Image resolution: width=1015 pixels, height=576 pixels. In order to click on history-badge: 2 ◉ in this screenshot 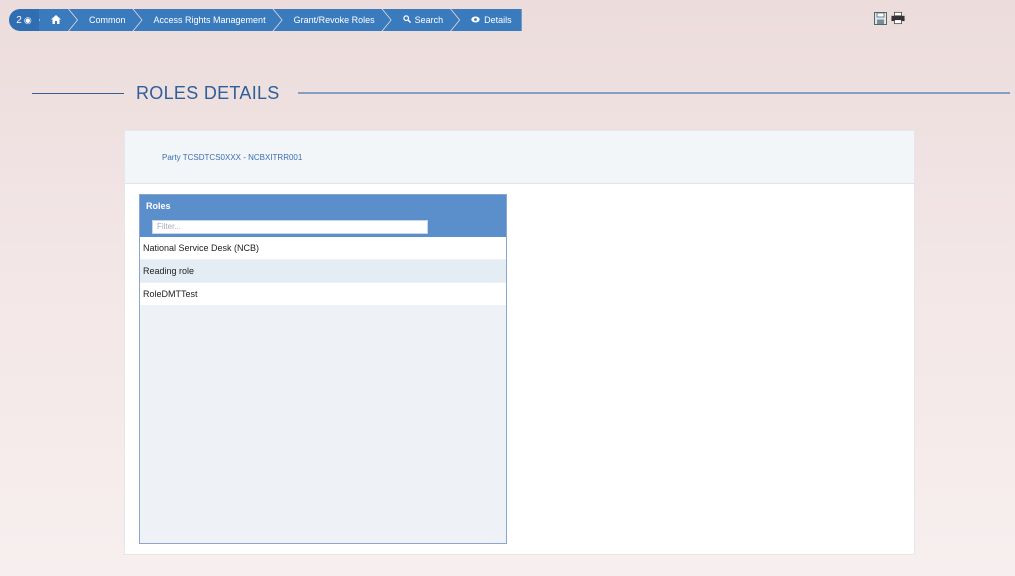, I will do `click(24, 20)`.